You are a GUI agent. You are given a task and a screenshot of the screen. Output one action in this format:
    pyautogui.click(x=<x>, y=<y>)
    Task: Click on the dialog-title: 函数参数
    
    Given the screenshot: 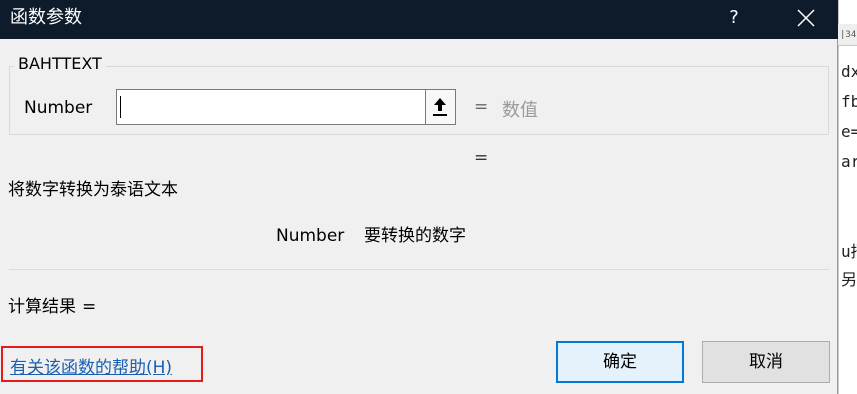 What is the action you would take?
    pyautogui.click(x=46, y=17)
    